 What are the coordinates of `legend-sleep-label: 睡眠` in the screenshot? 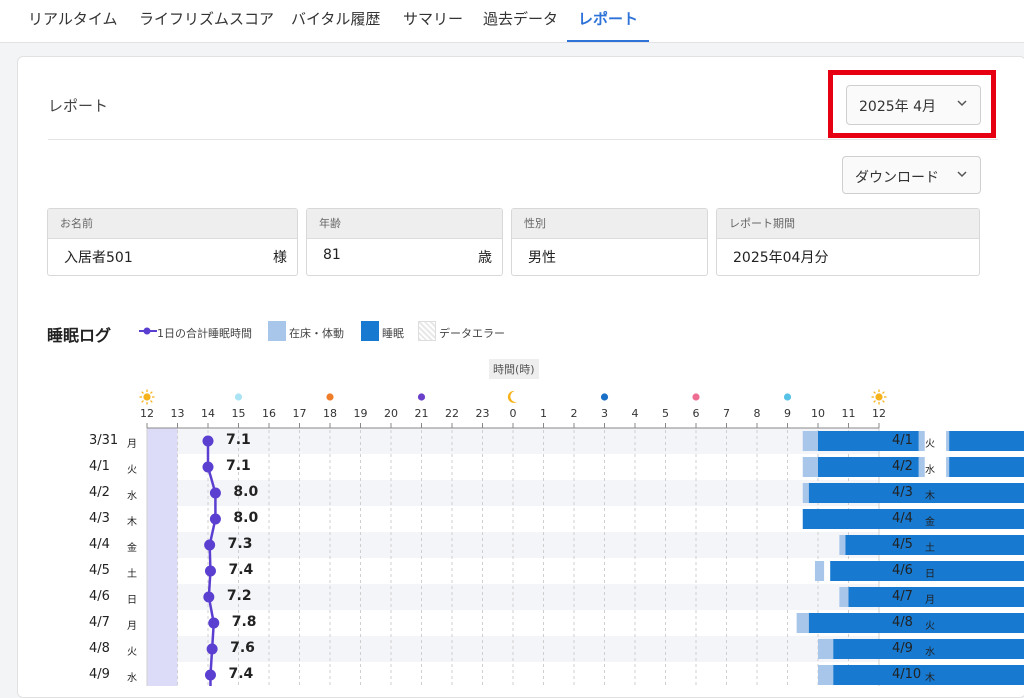 It's located at (393, 333).